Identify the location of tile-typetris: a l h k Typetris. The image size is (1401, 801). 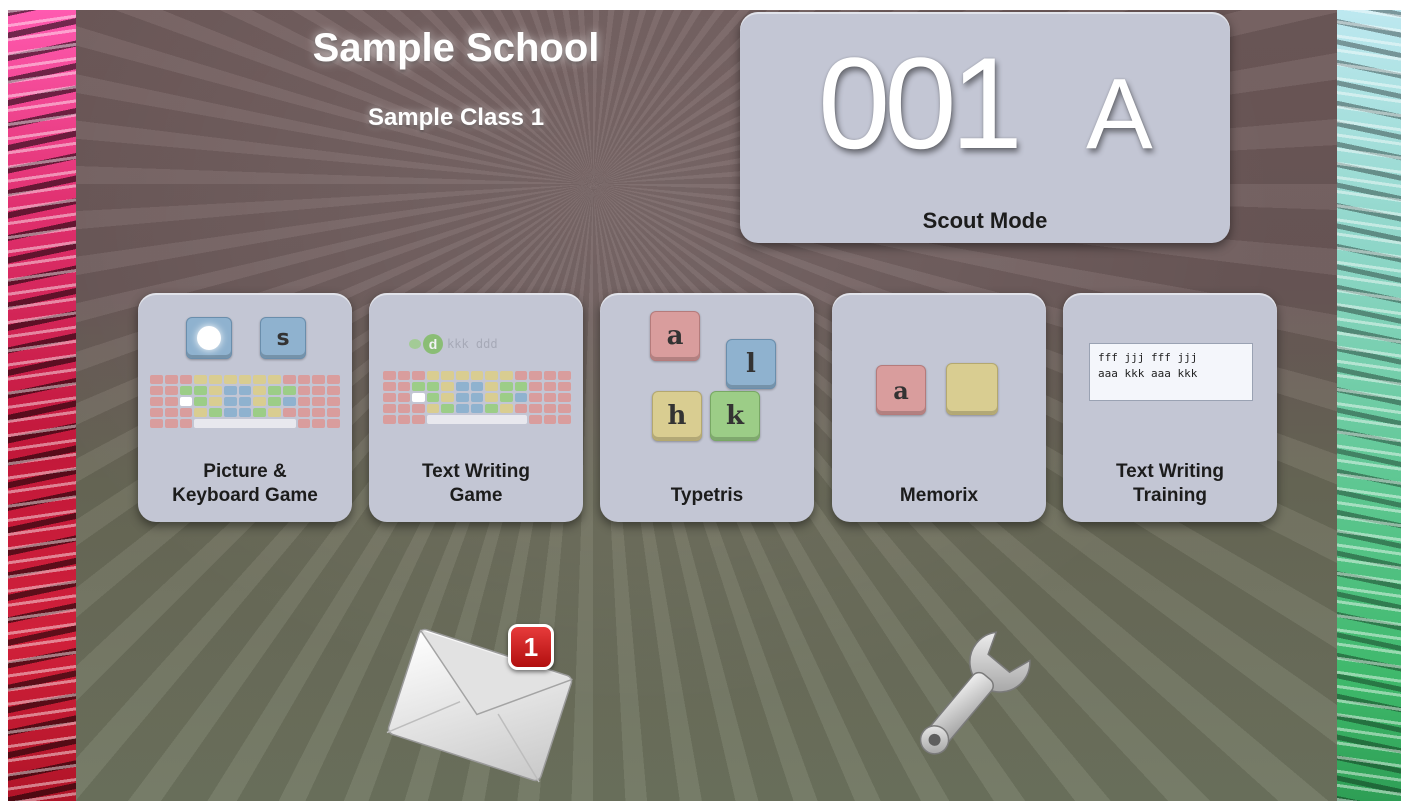
(707, 407).